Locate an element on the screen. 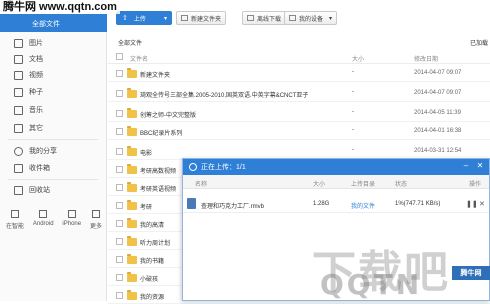  upload-icon: ⇧ is located at coordinates (125, 18).